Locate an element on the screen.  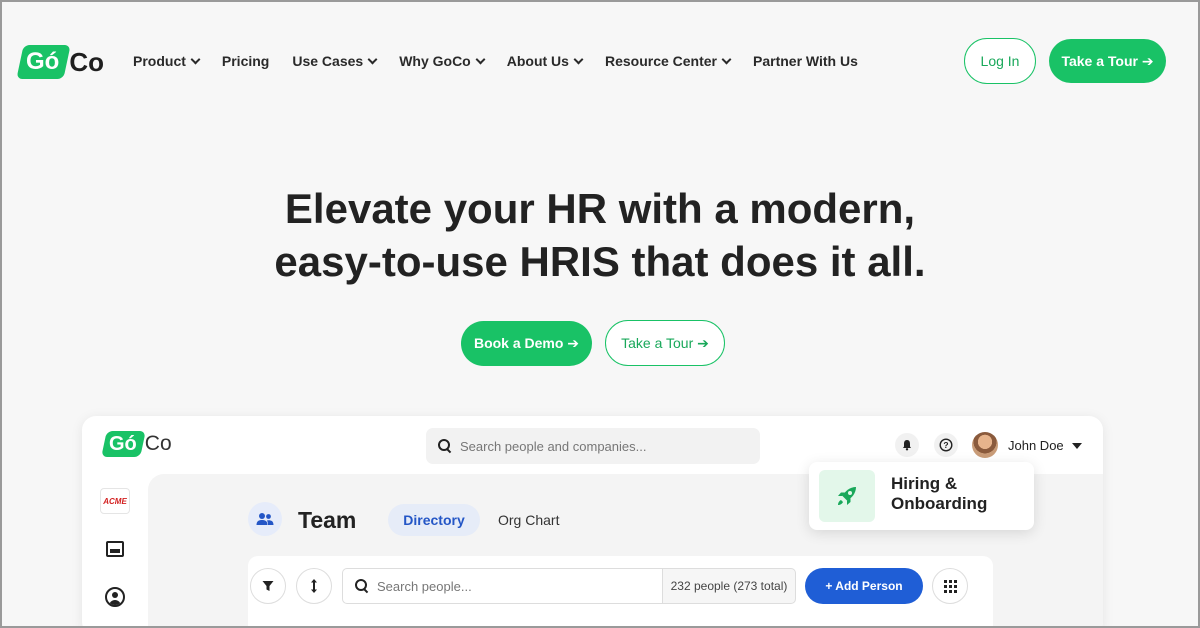
people-search is located at coordinates (502, 586).